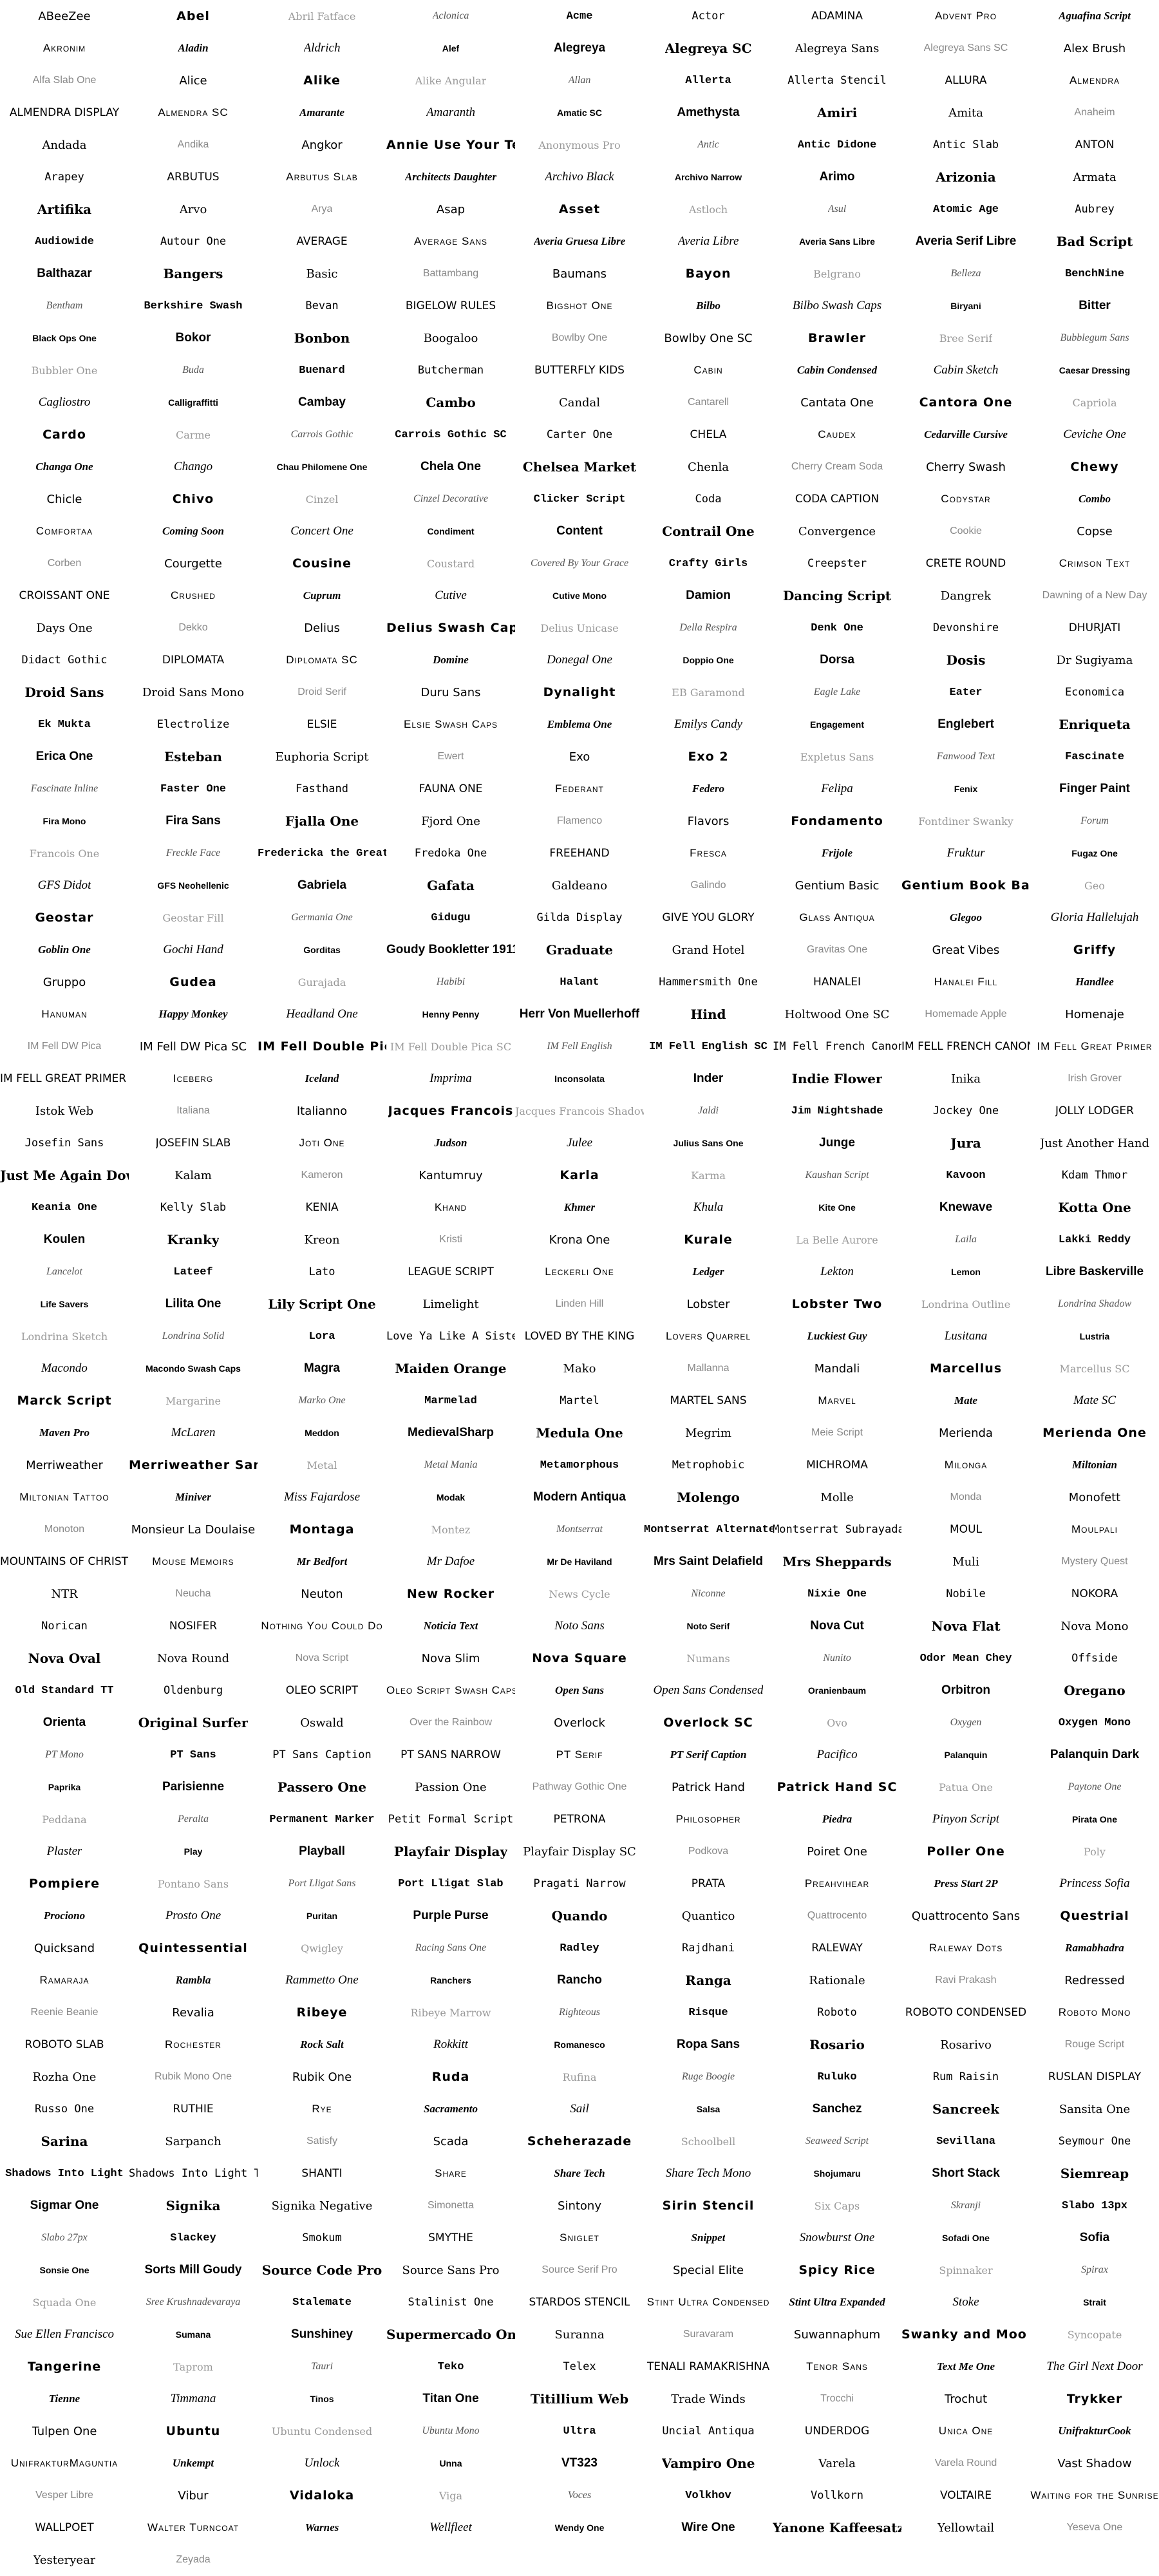 The height and width of the screenshot is (2576, 1159). I want to click on font-sample-label: Antic Slab, so click(965, 144).